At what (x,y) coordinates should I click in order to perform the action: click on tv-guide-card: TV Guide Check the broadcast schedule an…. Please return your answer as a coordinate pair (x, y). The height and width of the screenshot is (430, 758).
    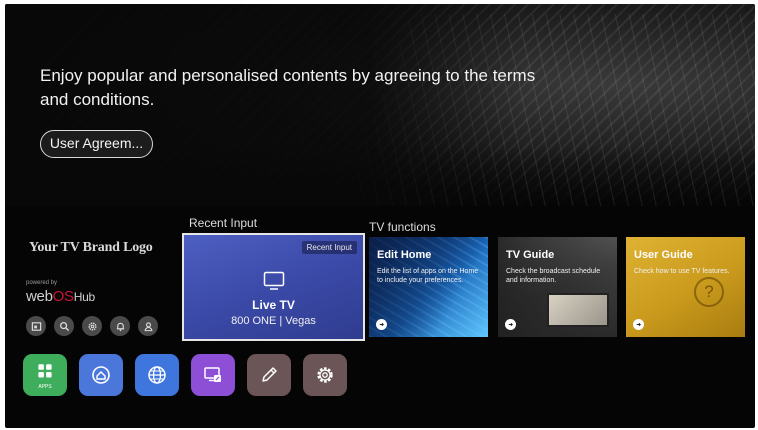
    Looking at the image, I should click on (557, 287).